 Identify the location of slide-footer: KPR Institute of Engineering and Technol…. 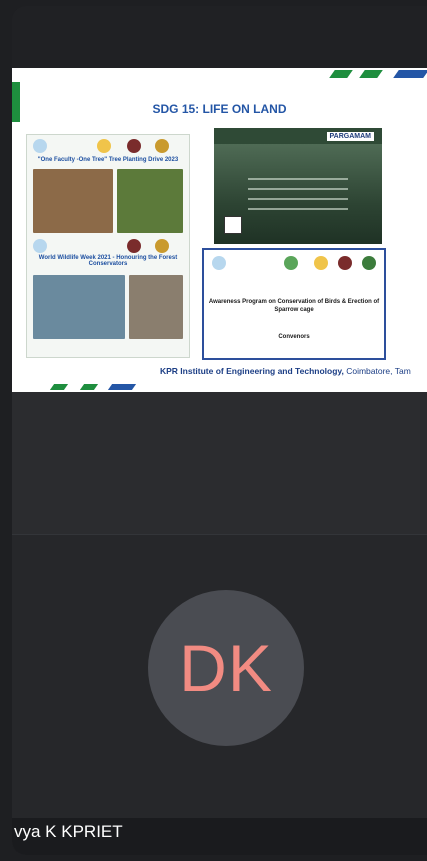
(285, 371).